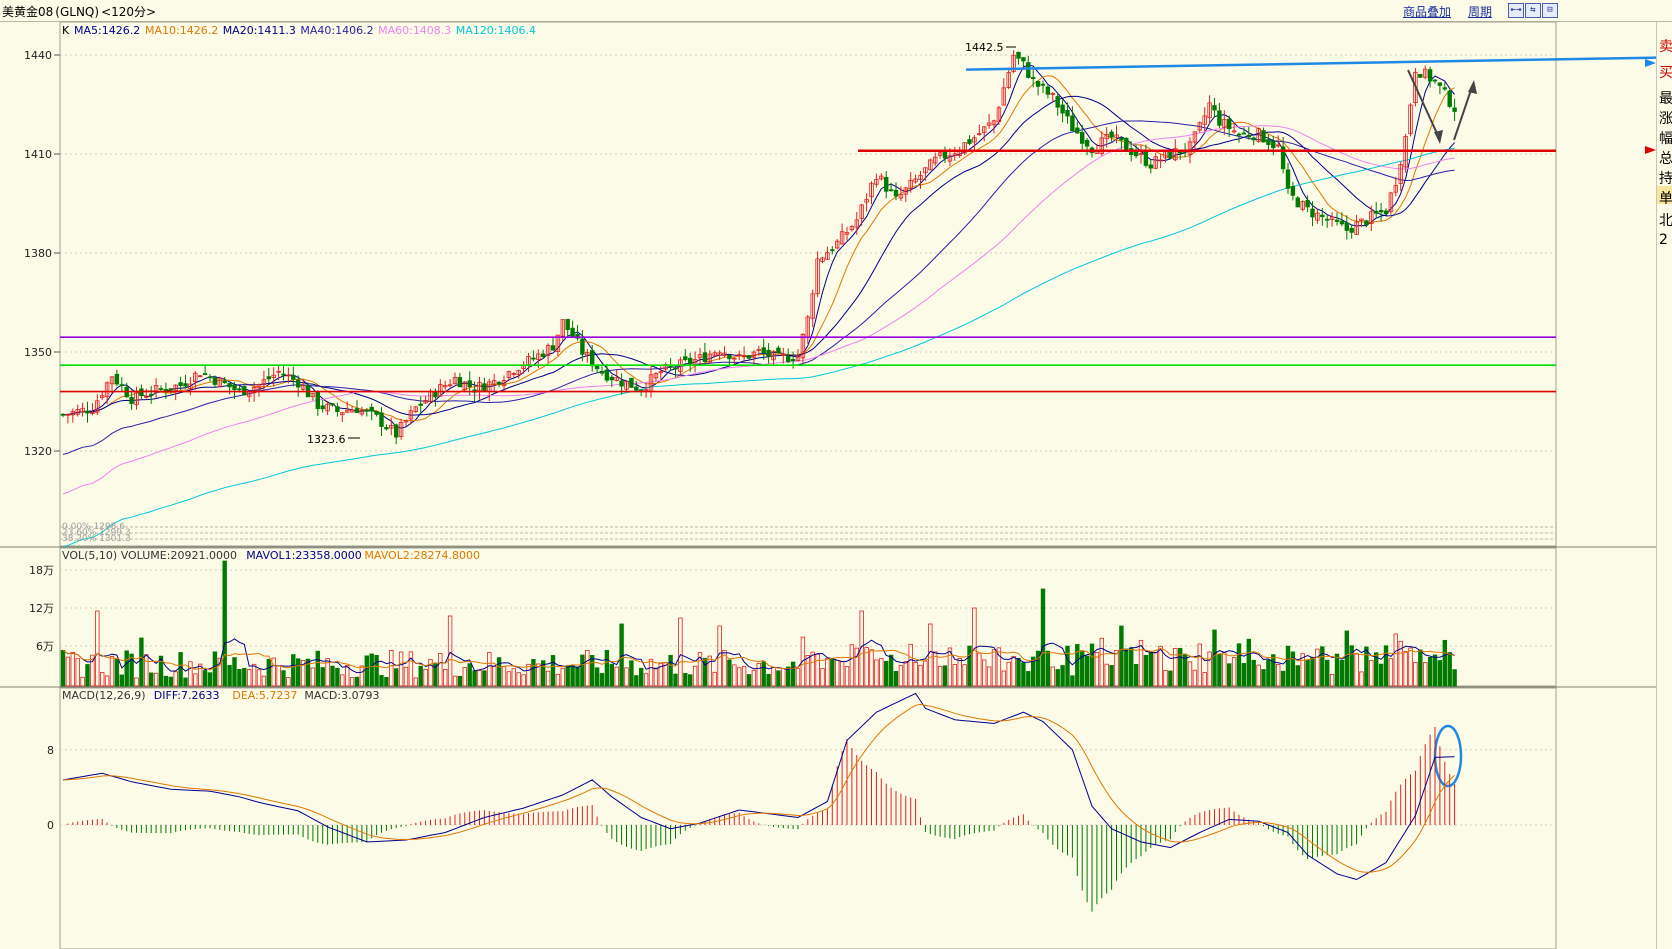  I want to click on side-label-total: 总, so click(1665, 159).